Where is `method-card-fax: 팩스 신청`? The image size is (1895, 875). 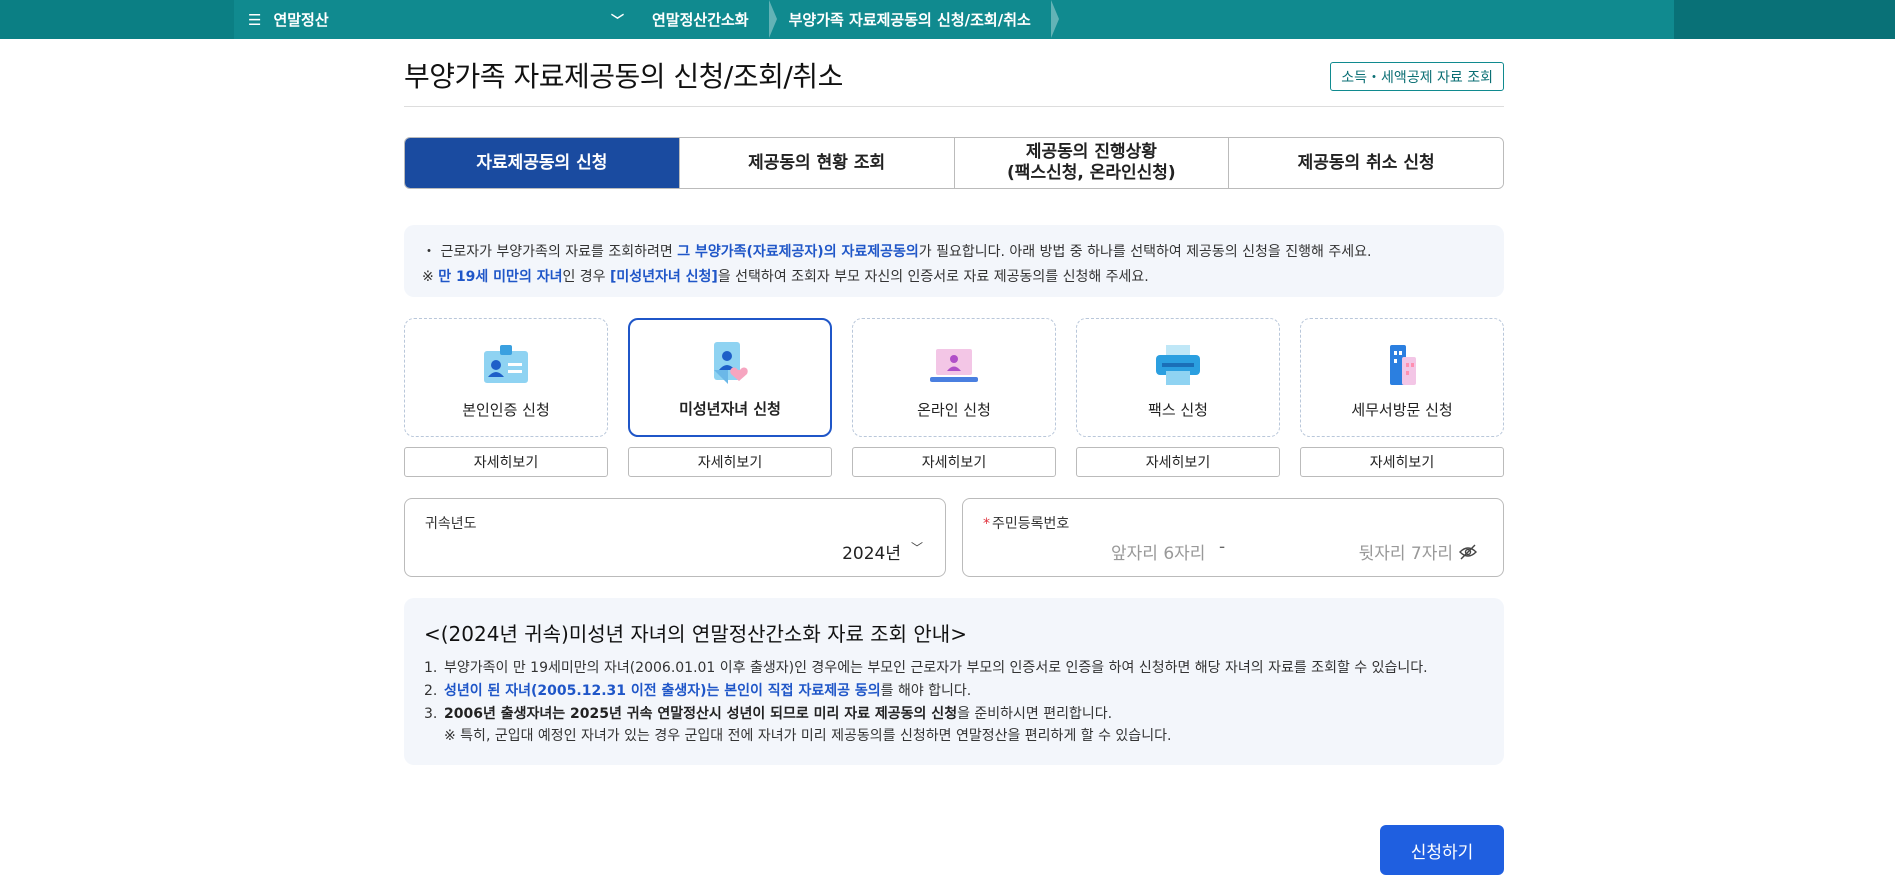 method-card-fax: 팩스 신청 is located at coordinates (1178, 377).